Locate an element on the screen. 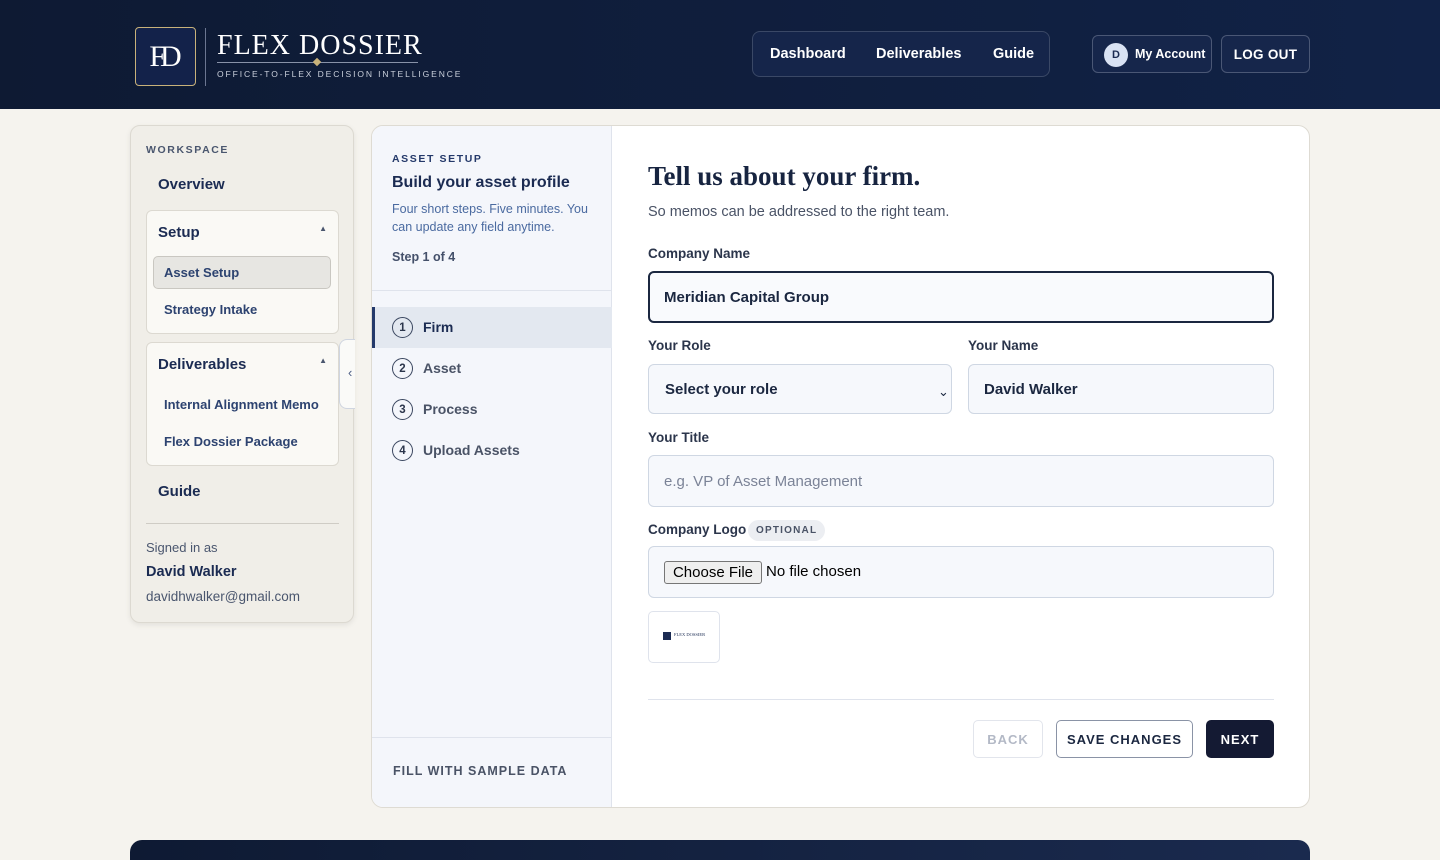 The height and width of the screenshot is (860, 1440). sidebar-item-flex-dossier-package: Flex Dossier Package is located at coordinates (231, 441).